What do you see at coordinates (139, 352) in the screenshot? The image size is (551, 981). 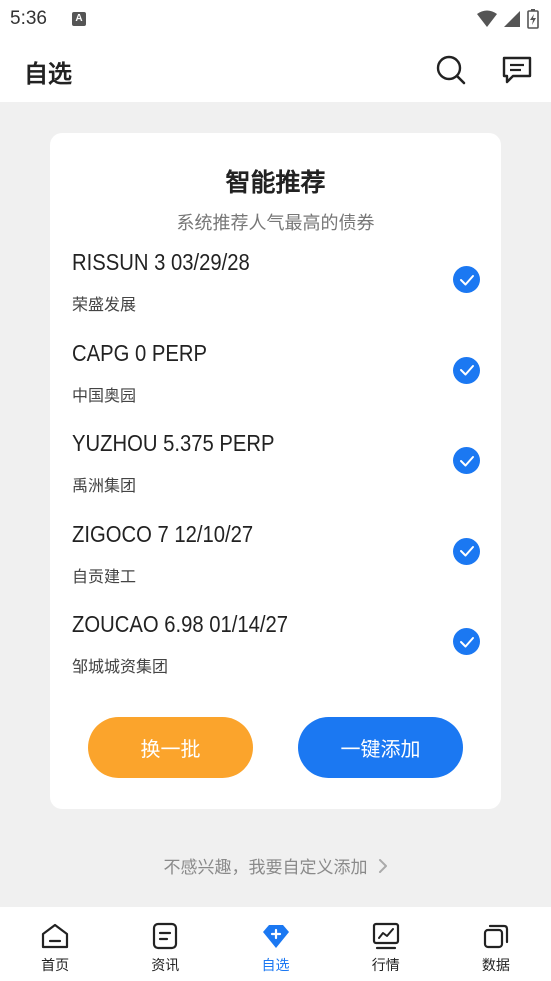 I see `bond-name: CAPG 0 PERP` at bounding box center [139, 352].